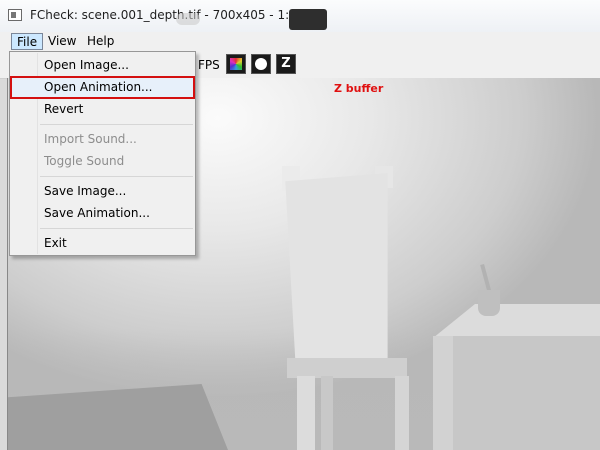 Image resolution: width=600 pixels, height=450 pixels. I want to click on app-window-icon, so click(15, 15).